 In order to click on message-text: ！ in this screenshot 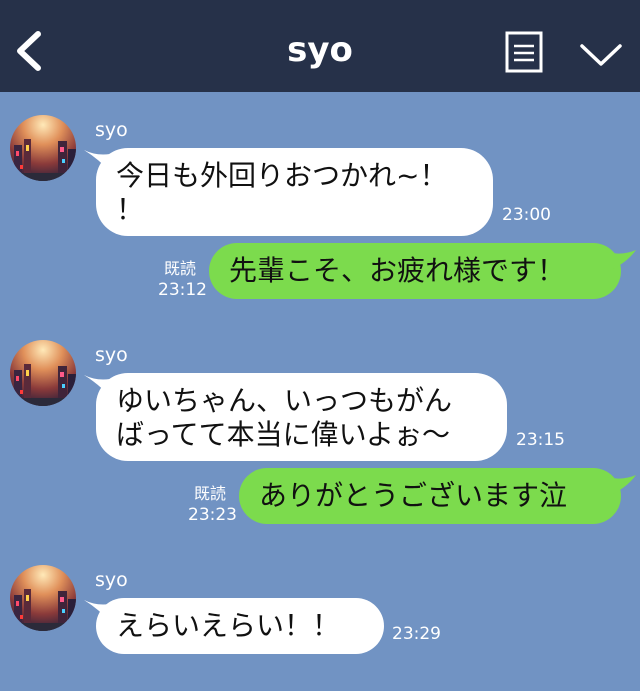, I will do `click(130, 209)`.